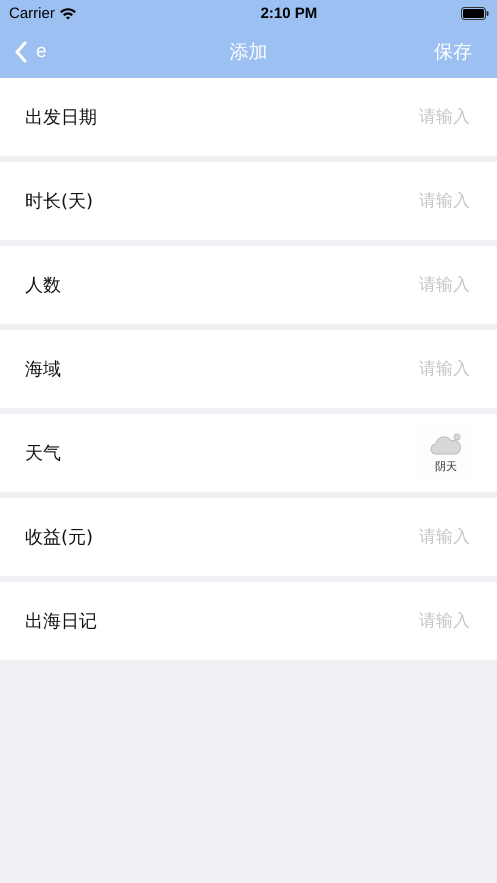 The image size is (497, 883). Describe the element at coordinates (43, 369) in the screenshot. I see `field-label: 海域` at that location.